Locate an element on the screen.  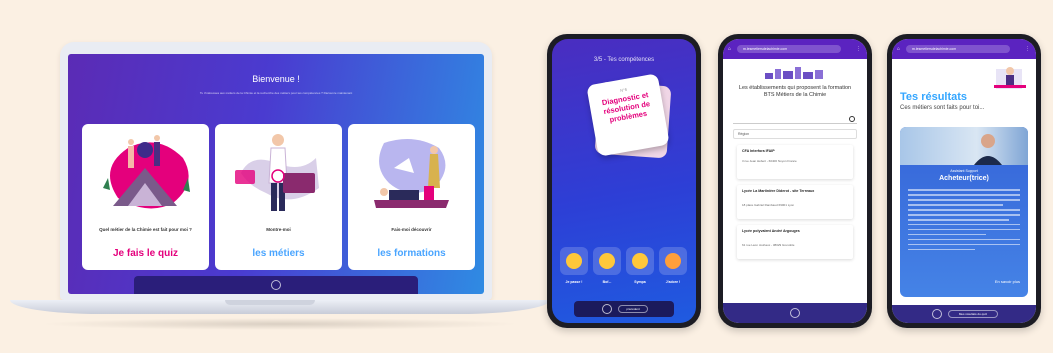
option-nice: Sympa is located at coordinates (640, 265).